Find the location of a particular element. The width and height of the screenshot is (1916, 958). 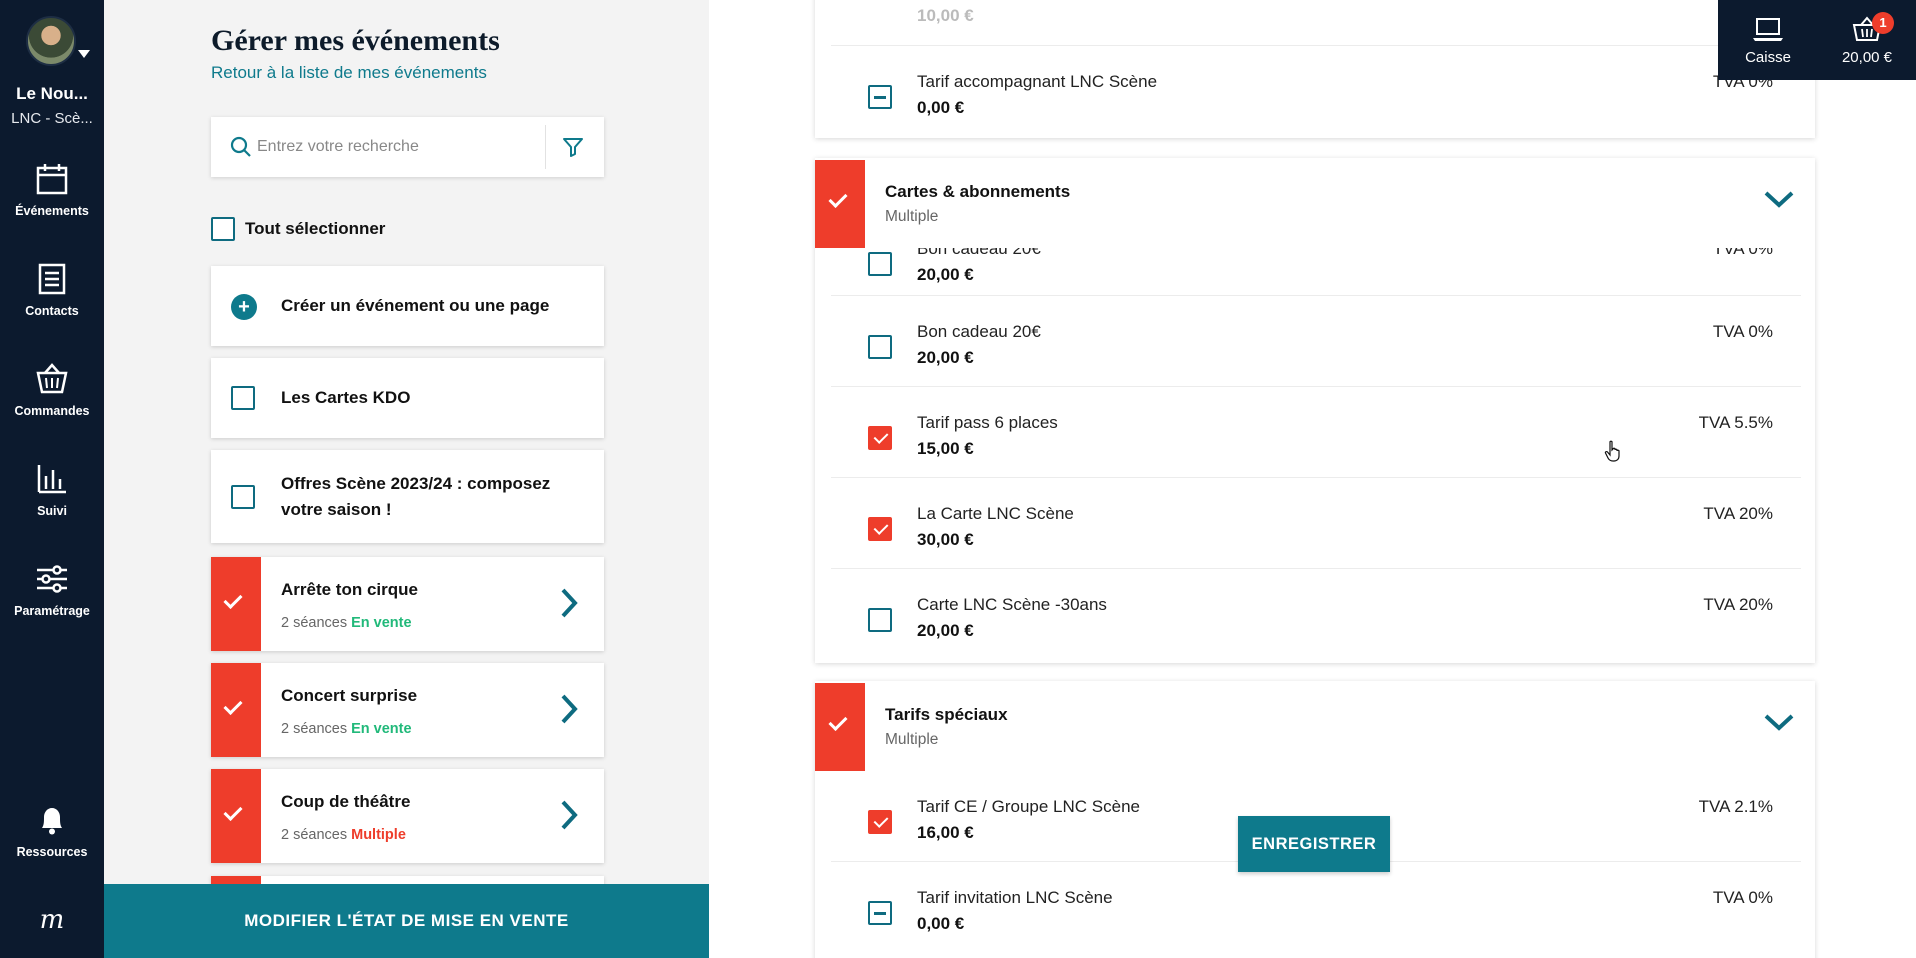

nav-item-parametrage: Paramétrage is located at coordinates (52, 602).